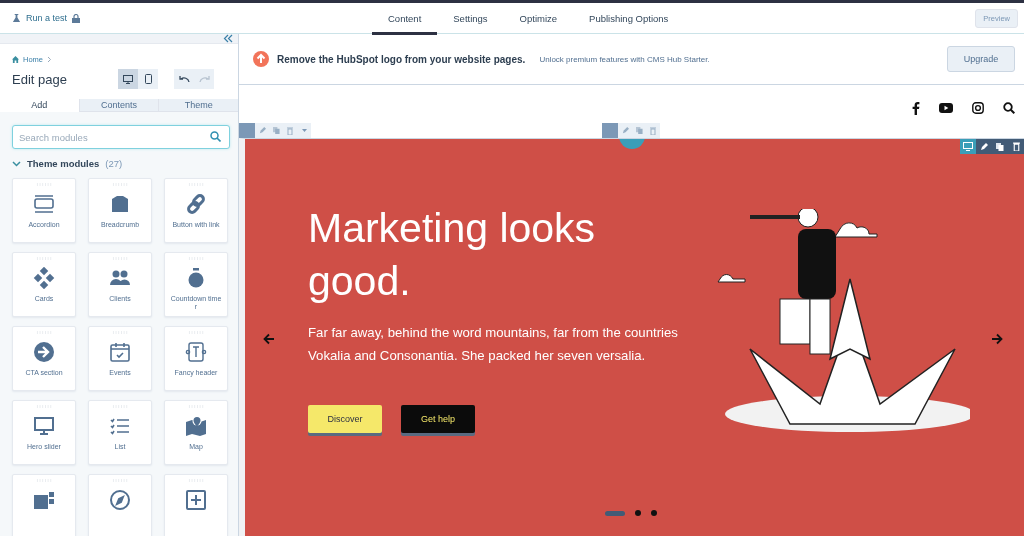 The image size is (1024, 536). I want to click on panel-tab: Contents, so click(118, 105).